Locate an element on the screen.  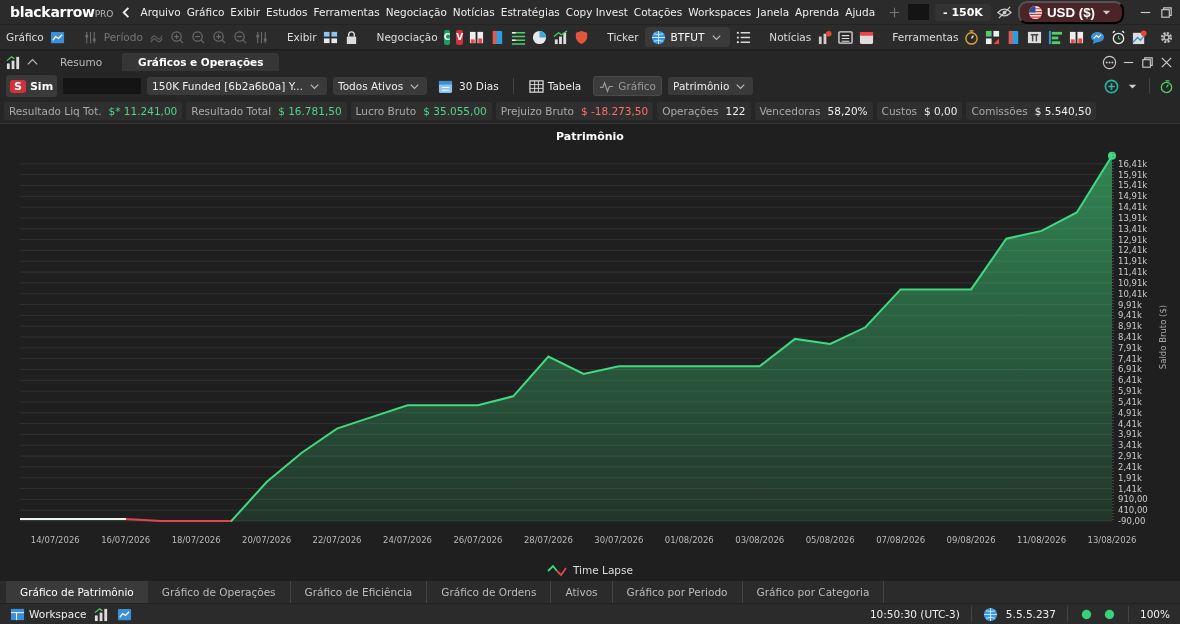
y-tick-label: 4,91k is located at coordinates (1130, 412).